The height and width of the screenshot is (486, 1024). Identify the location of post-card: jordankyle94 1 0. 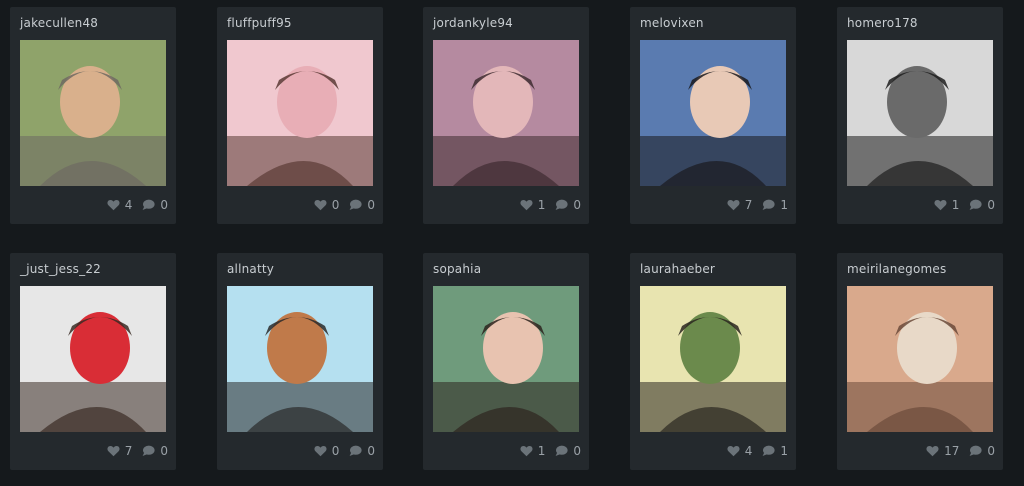
(506, 115).